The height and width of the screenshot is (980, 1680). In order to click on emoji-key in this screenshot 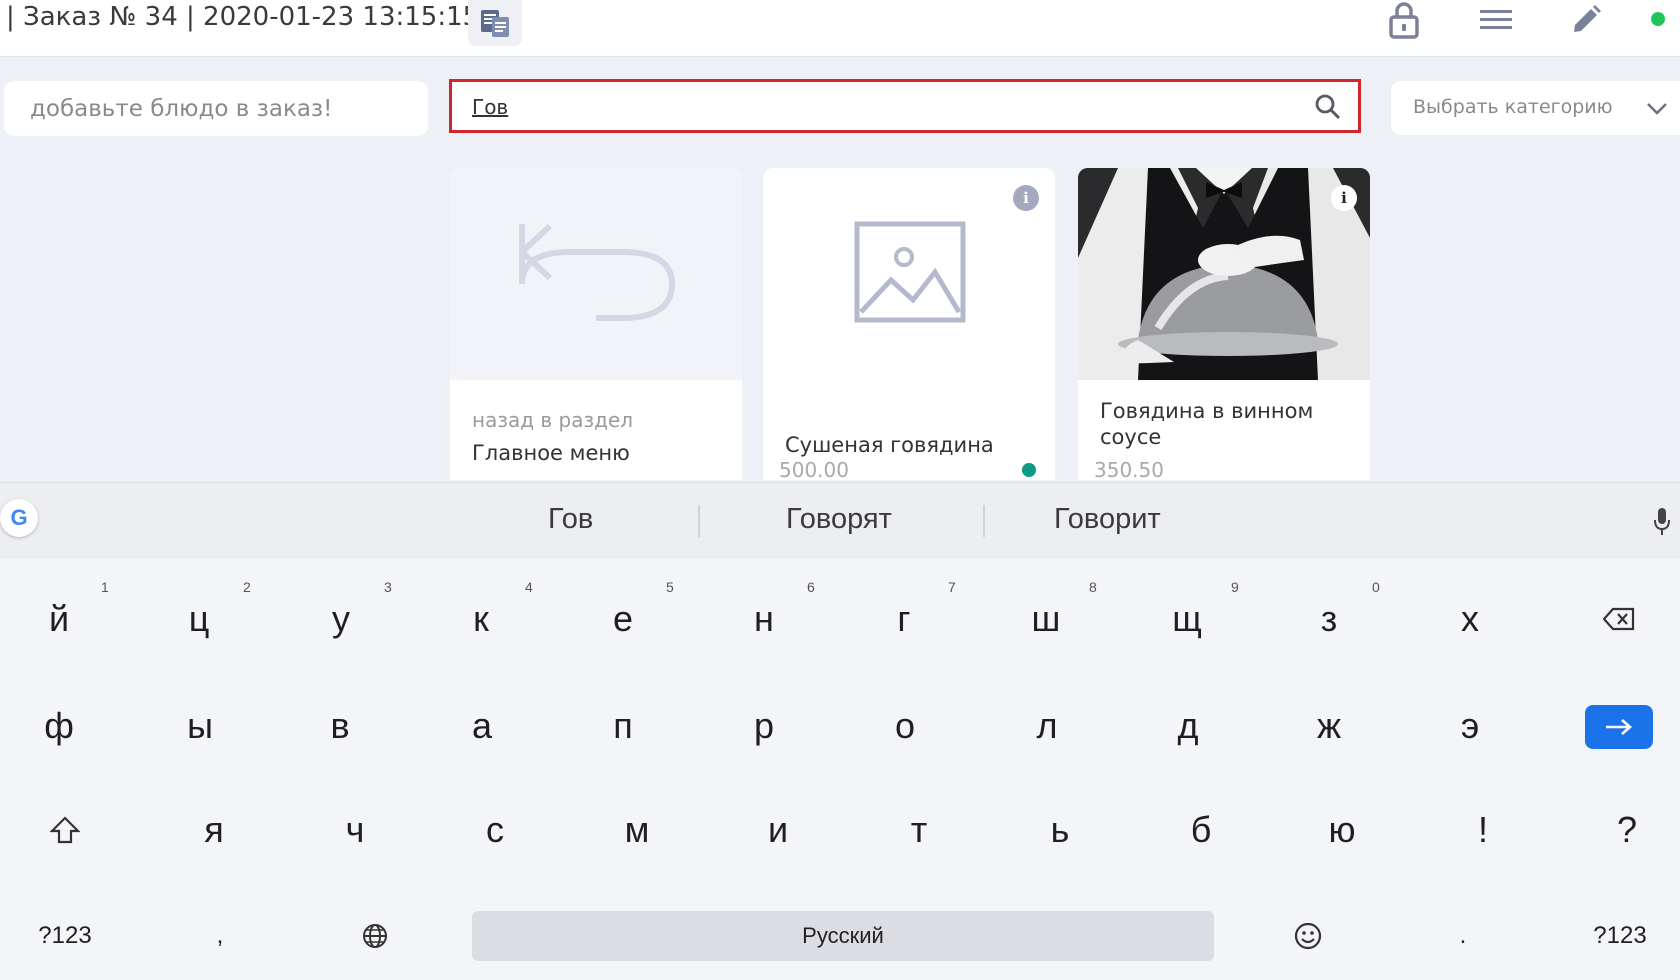, I will do `click(1308, 936)`.